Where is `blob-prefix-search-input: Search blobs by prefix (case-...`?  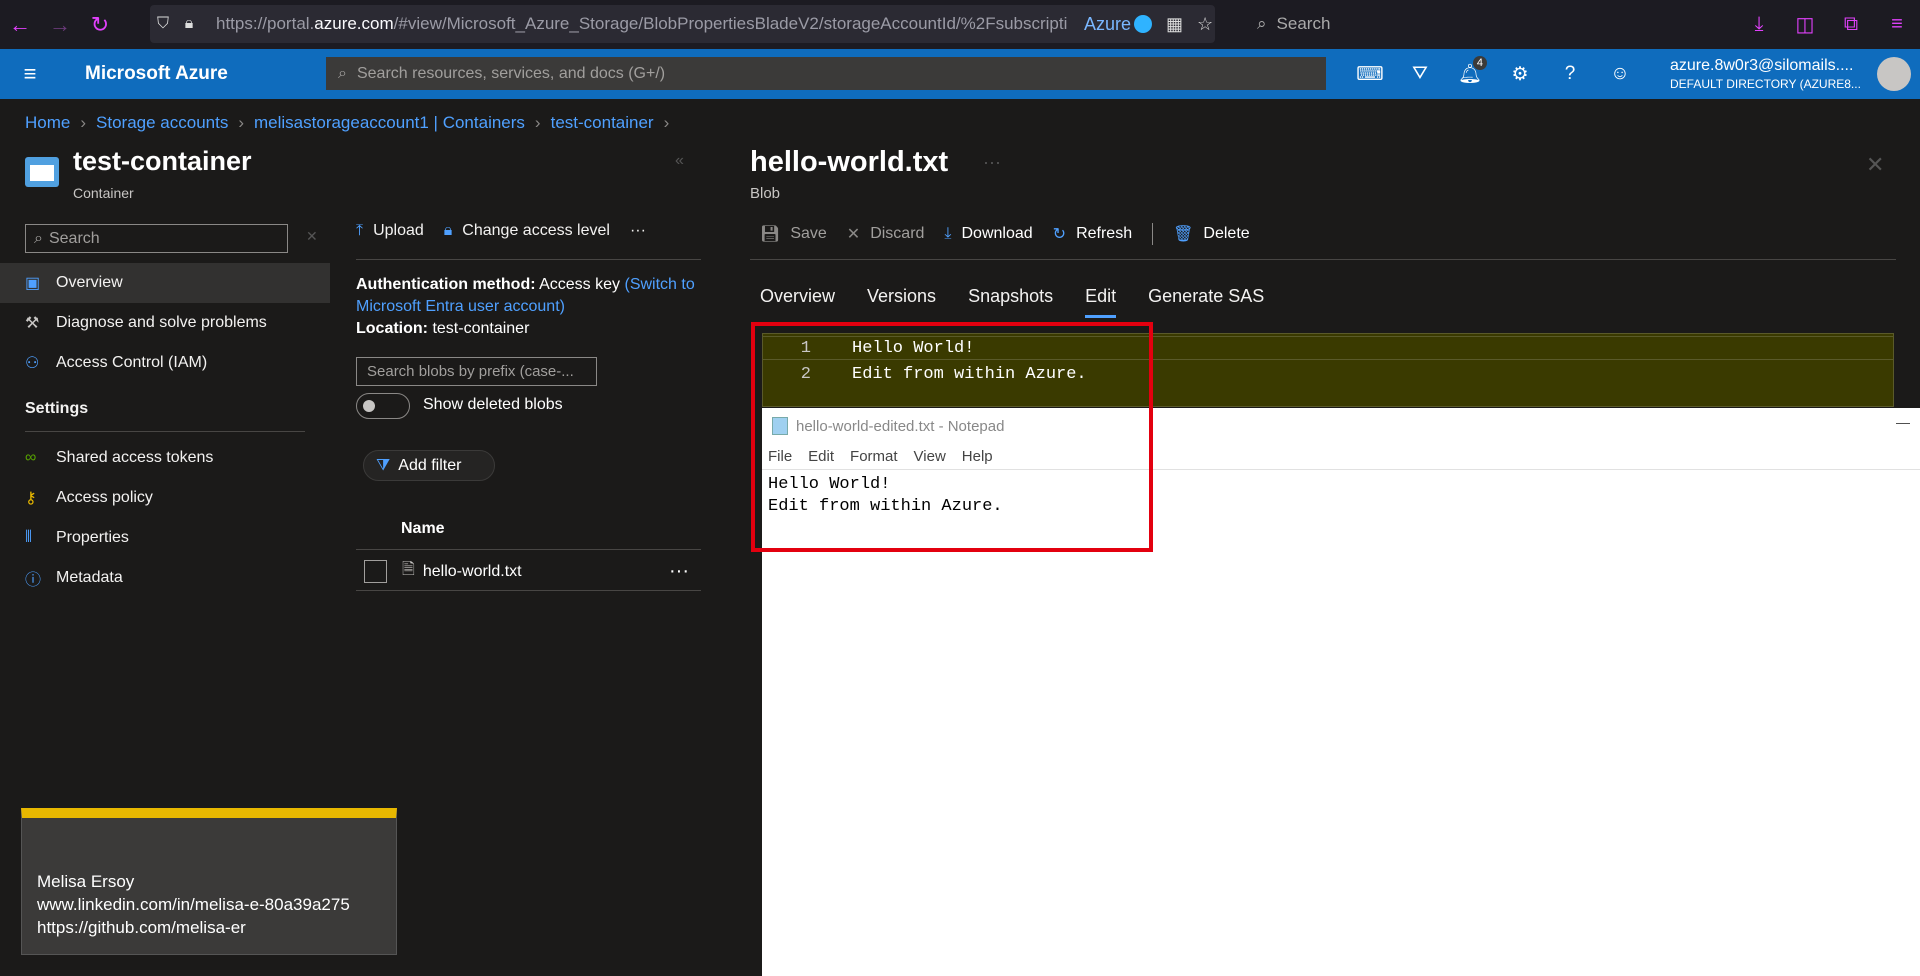 blob-prefix-search-input: Search blobs by prefix (case-... is located at coordinates (476, 371).